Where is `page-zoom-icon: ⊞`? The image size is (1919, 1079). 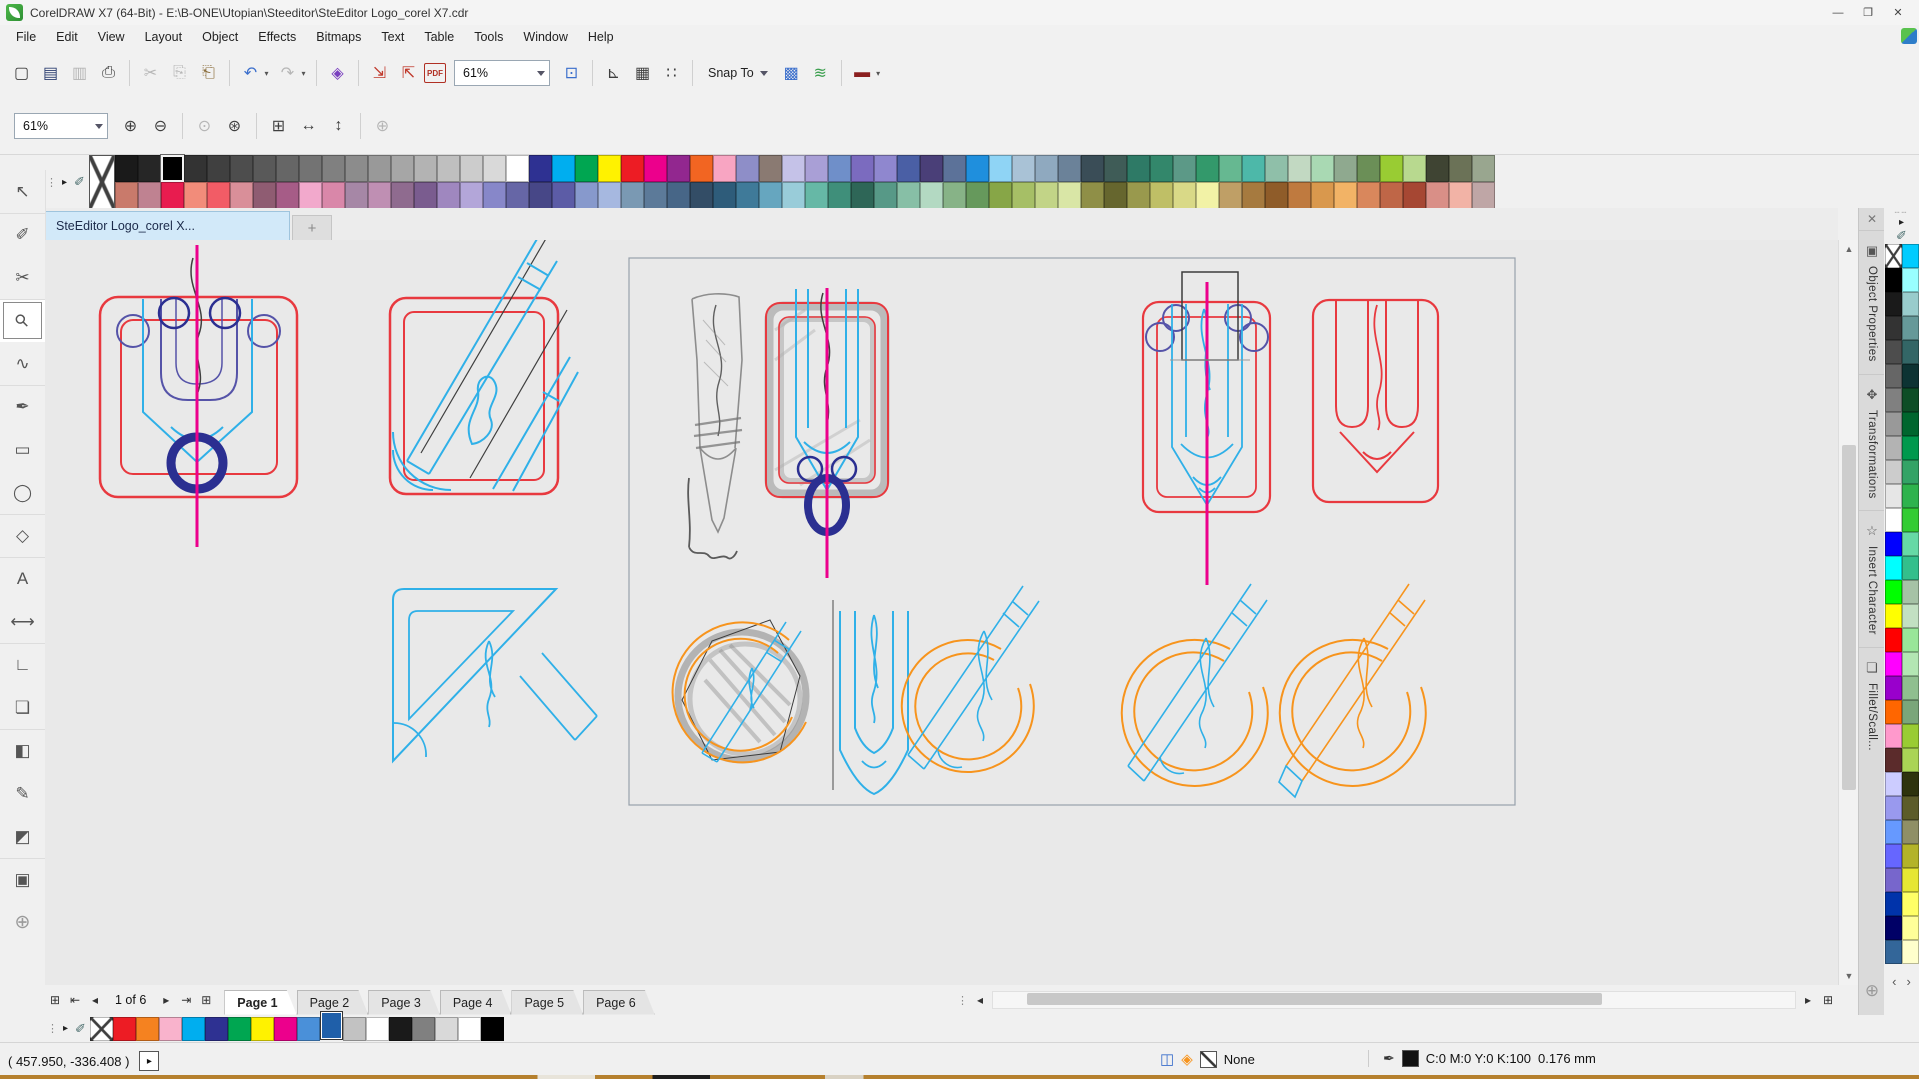 page-zoom-icon: ⊞ is located at coordinates (1828, 1000).